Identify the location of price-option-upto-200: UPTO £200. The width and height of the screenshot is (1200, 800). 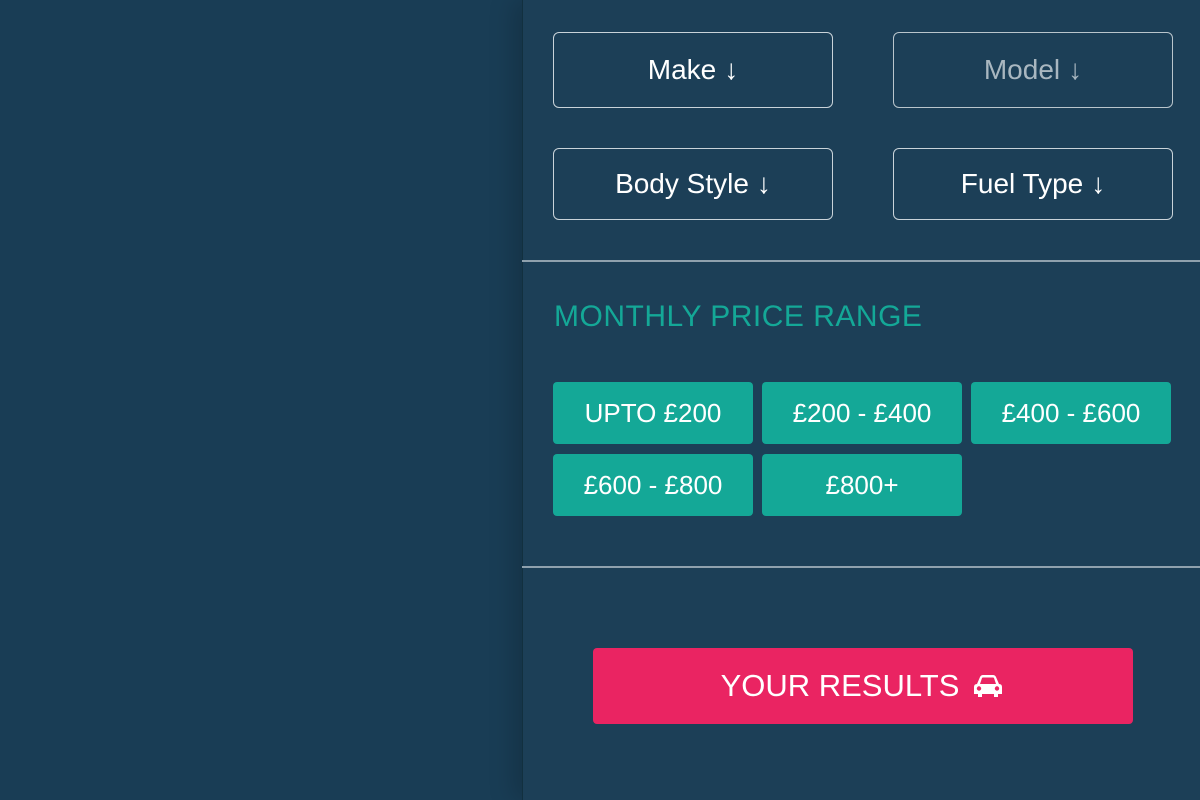
(653, 413).